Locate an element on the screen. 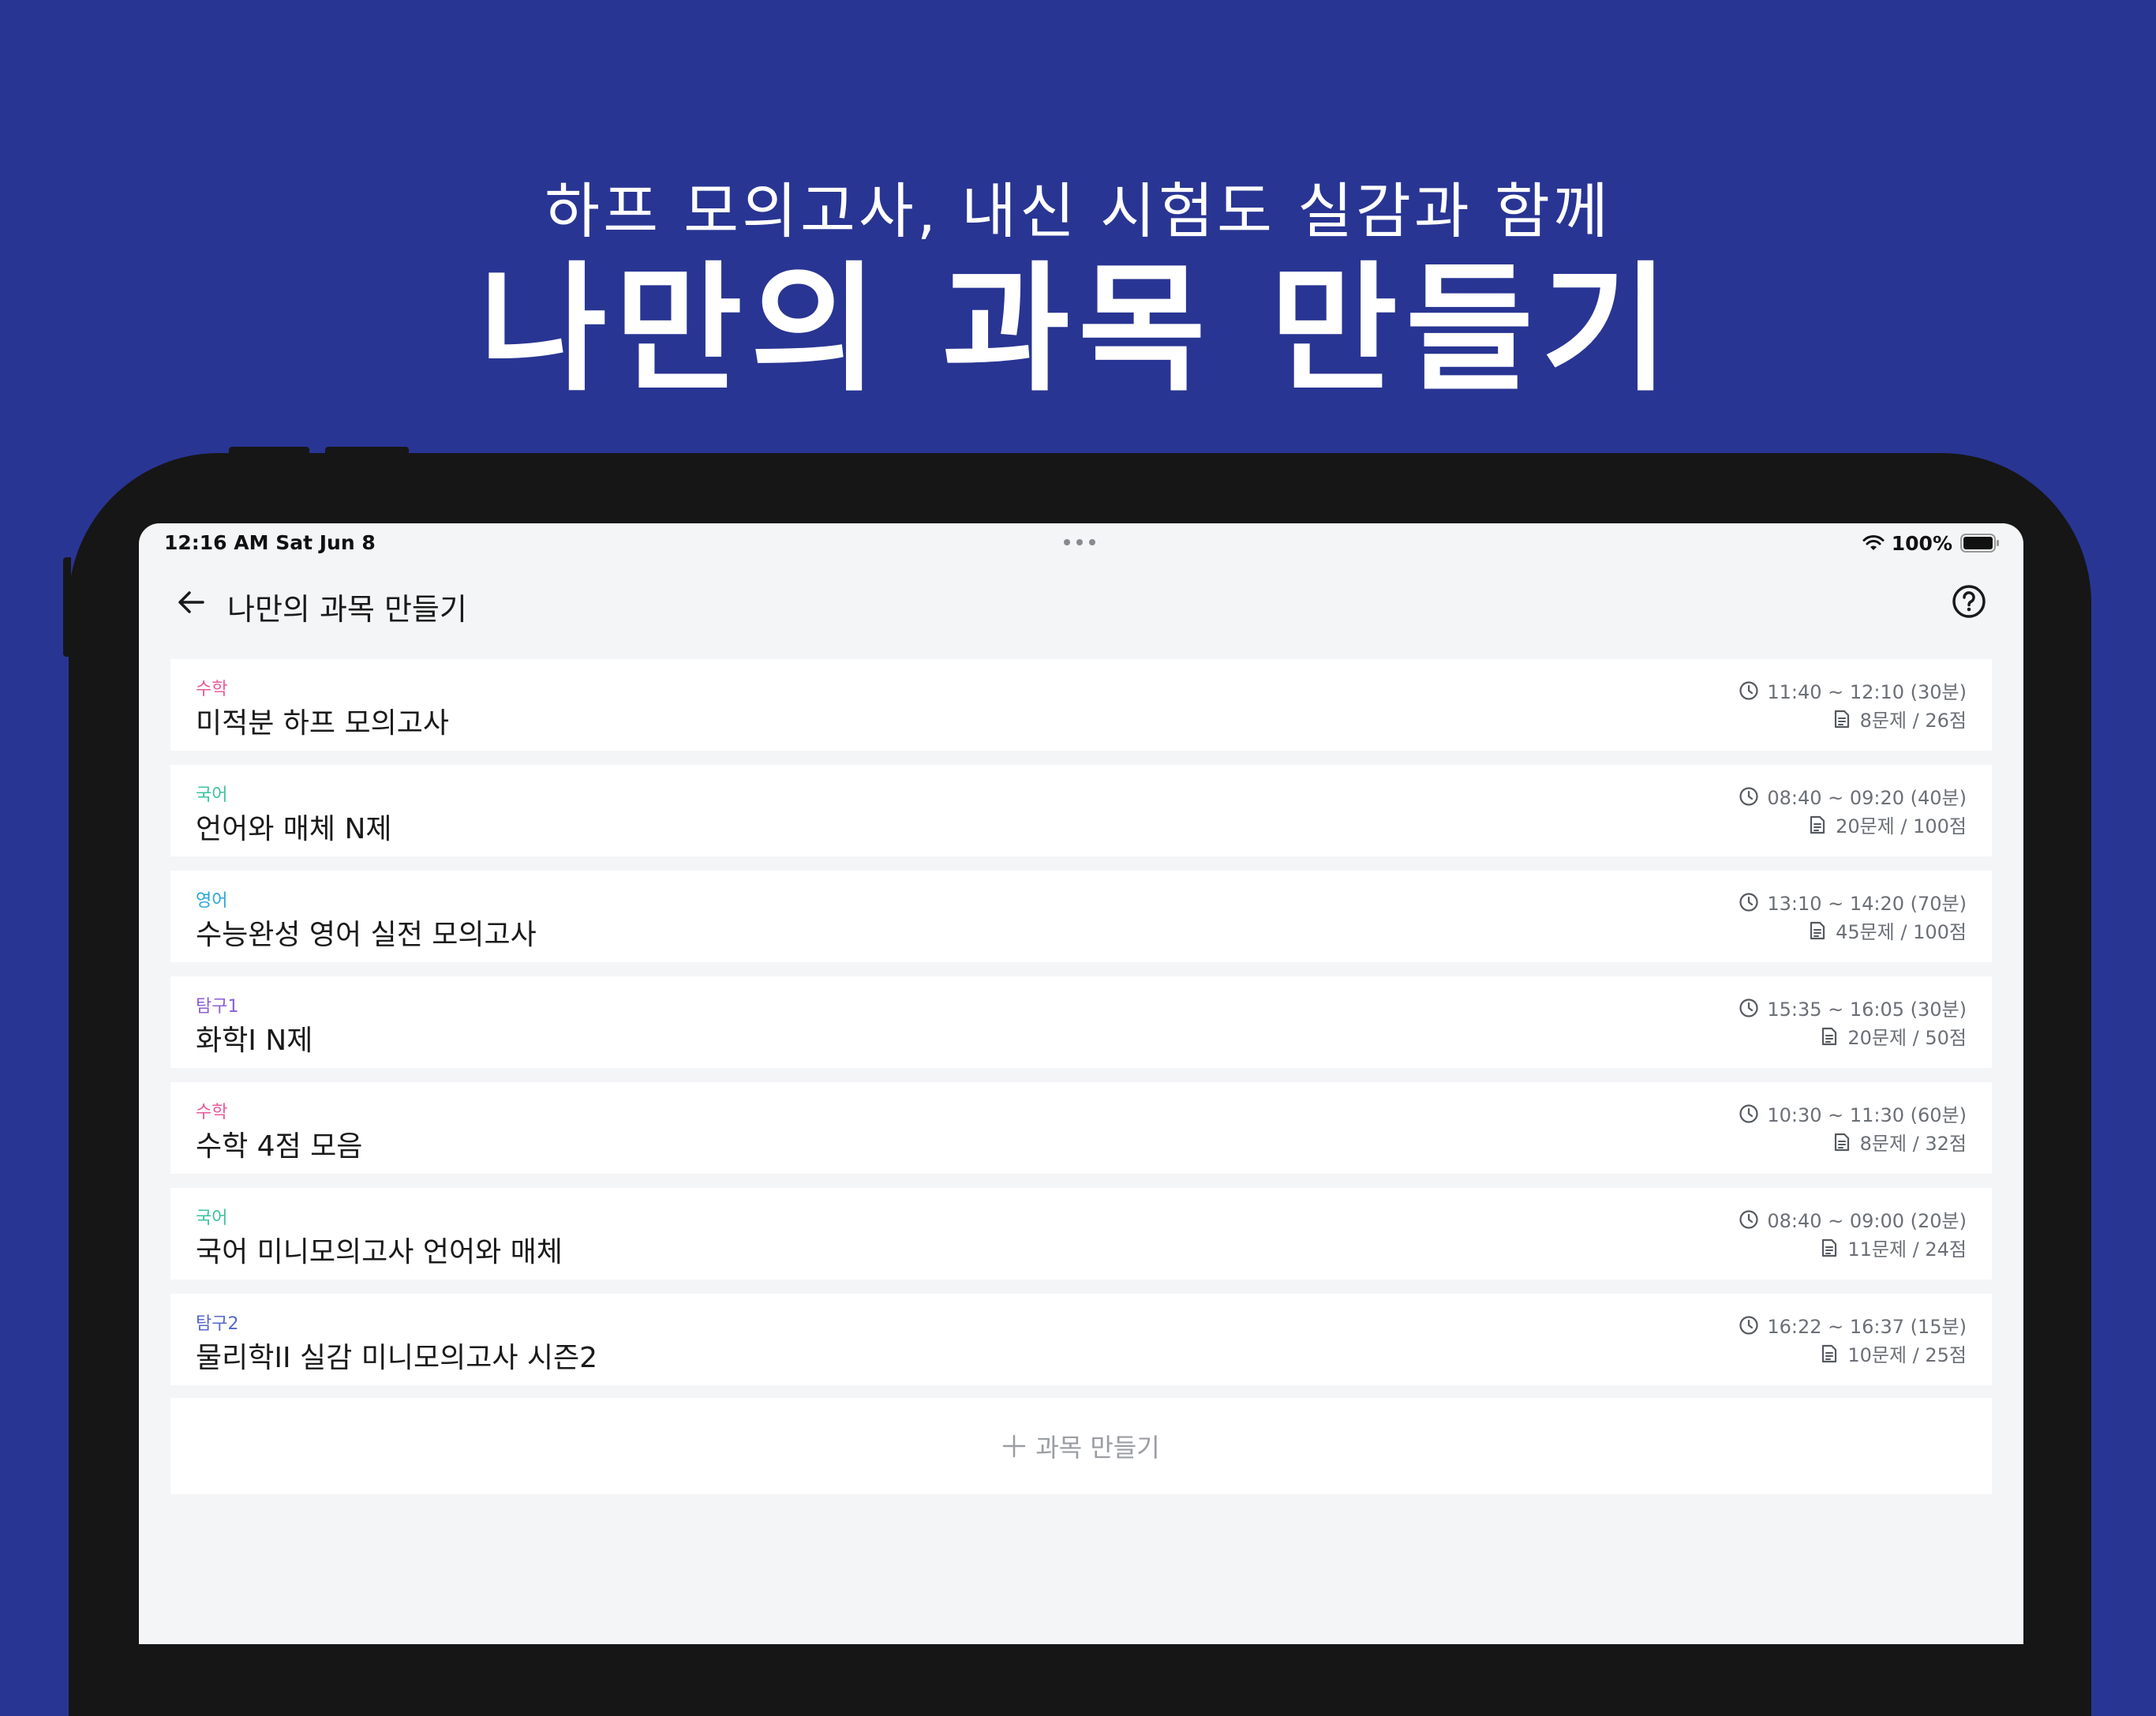 The height and width of the screenshot is (1716, 2156). subject-name: 수학 4점 모음 is located at coordinates (279, 1146).